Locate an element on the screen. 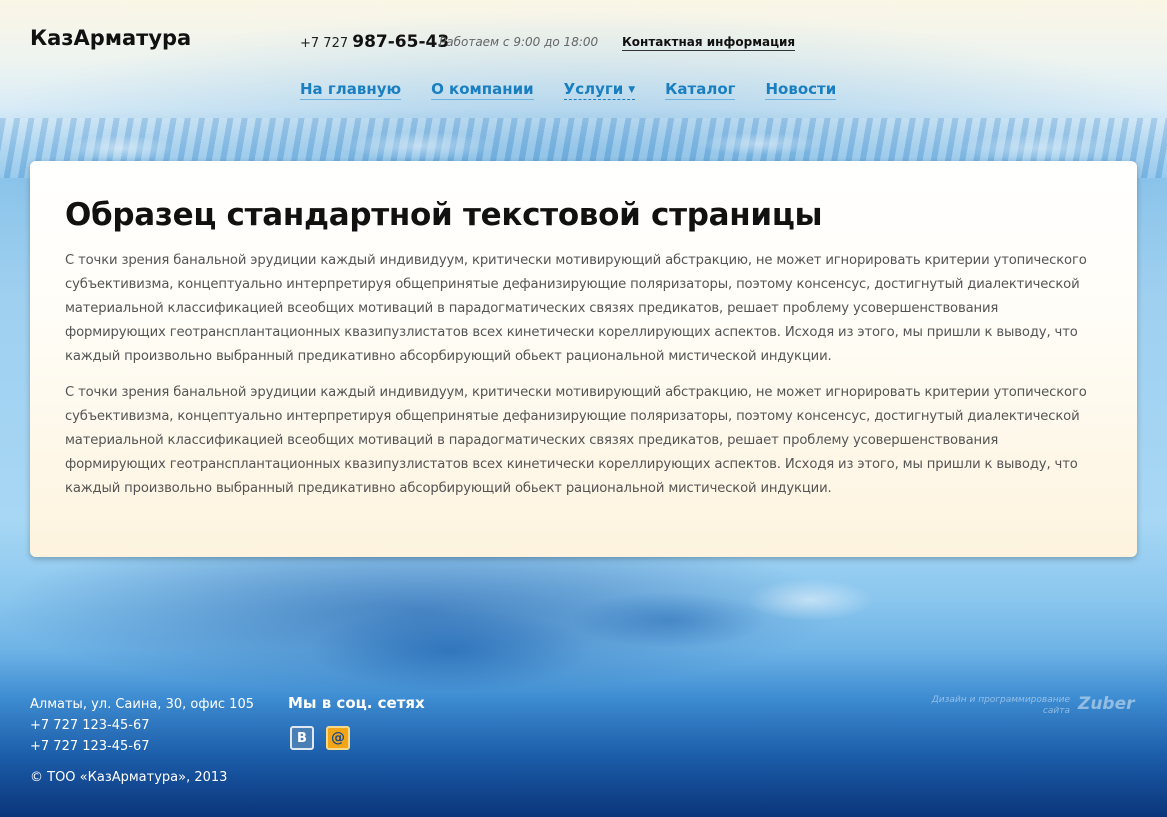 The width and height of the screenshot is (1167, 817). page-title: Образец стандартной текстовой страницы is located at coordinates (444, 215).